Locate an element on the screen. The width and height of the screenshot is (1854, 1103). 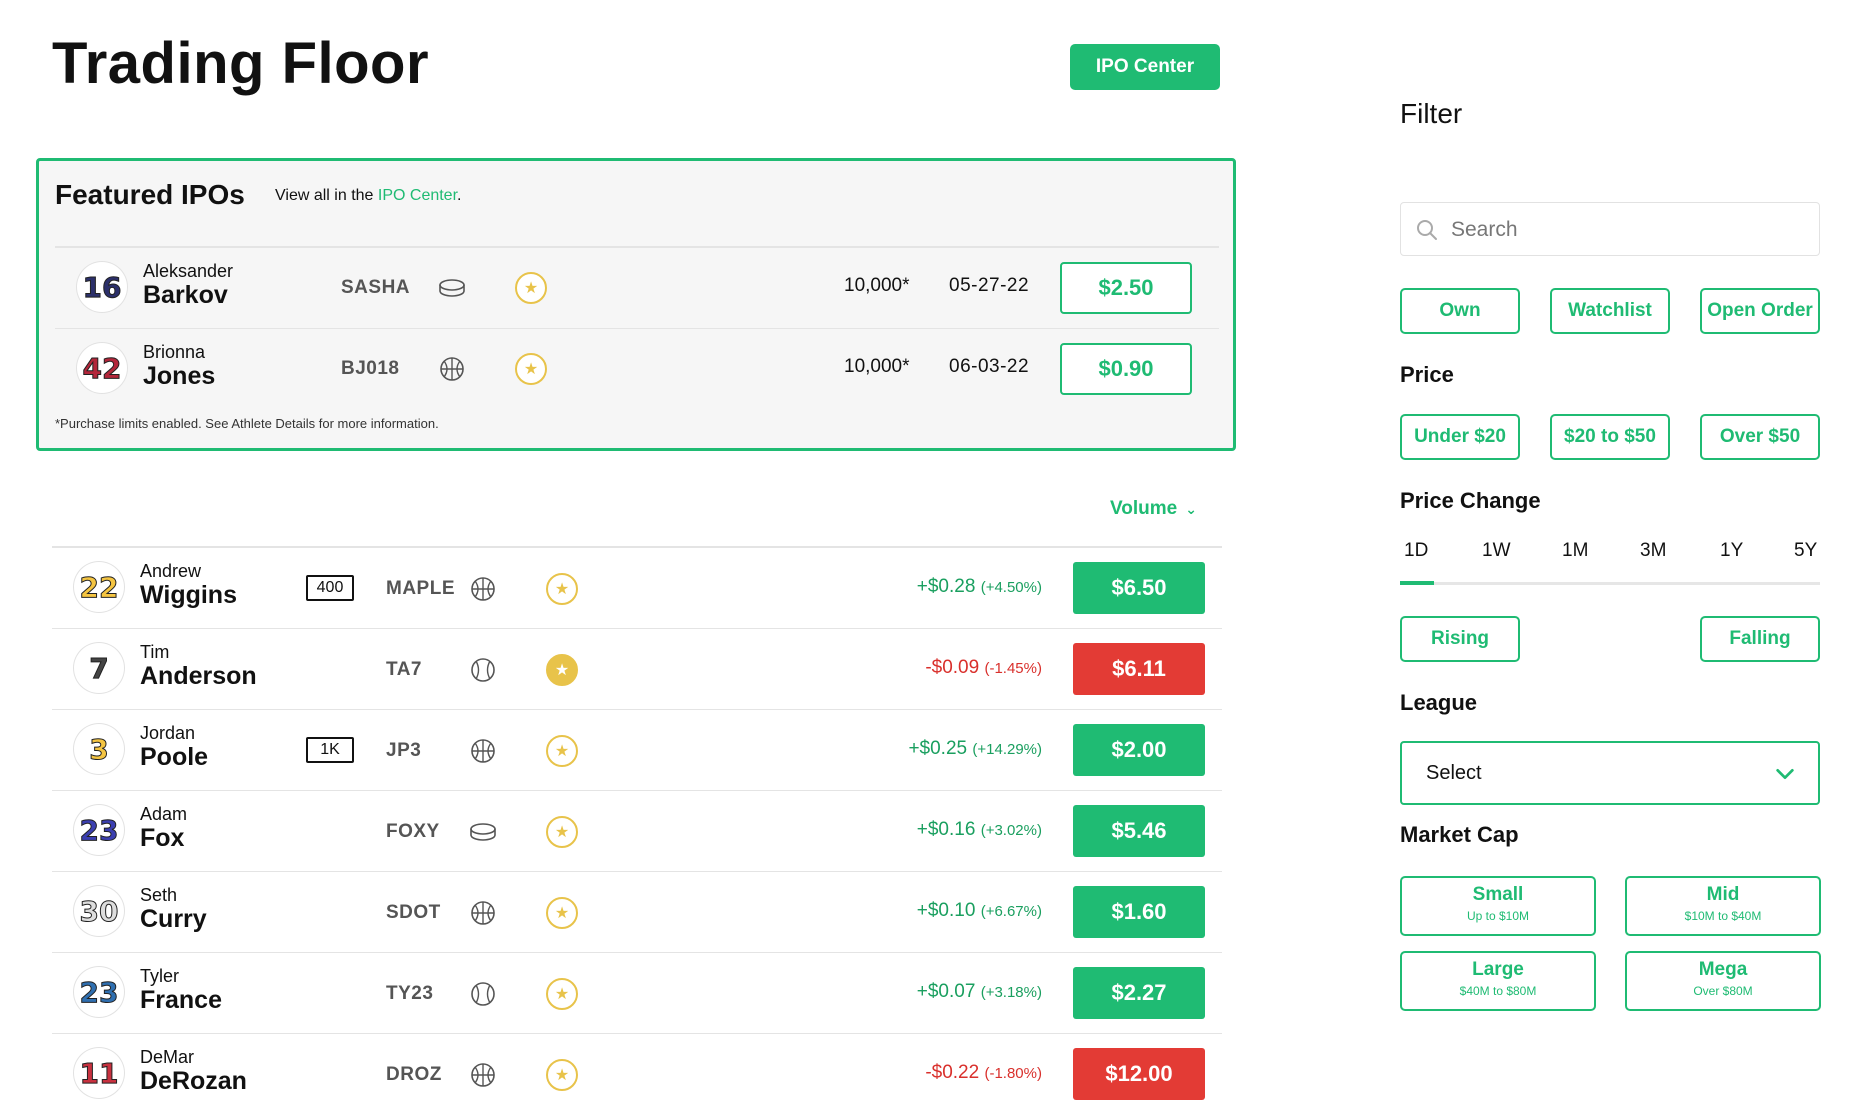
athlete-last-name: France is located at coordinates (181, 1000).